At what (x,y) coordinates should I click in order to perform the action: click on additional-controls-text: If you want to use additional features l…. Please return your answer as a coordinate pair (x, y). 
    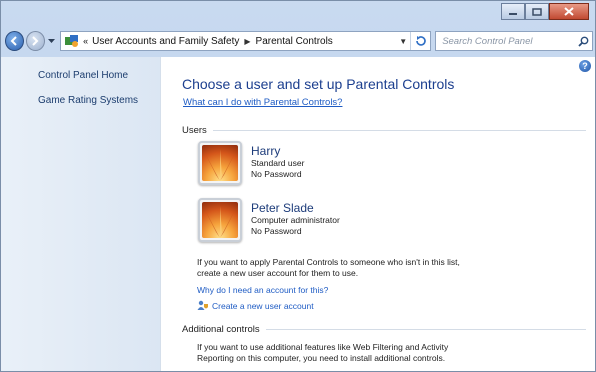
    Looking at the image, I should click on (357, 352).